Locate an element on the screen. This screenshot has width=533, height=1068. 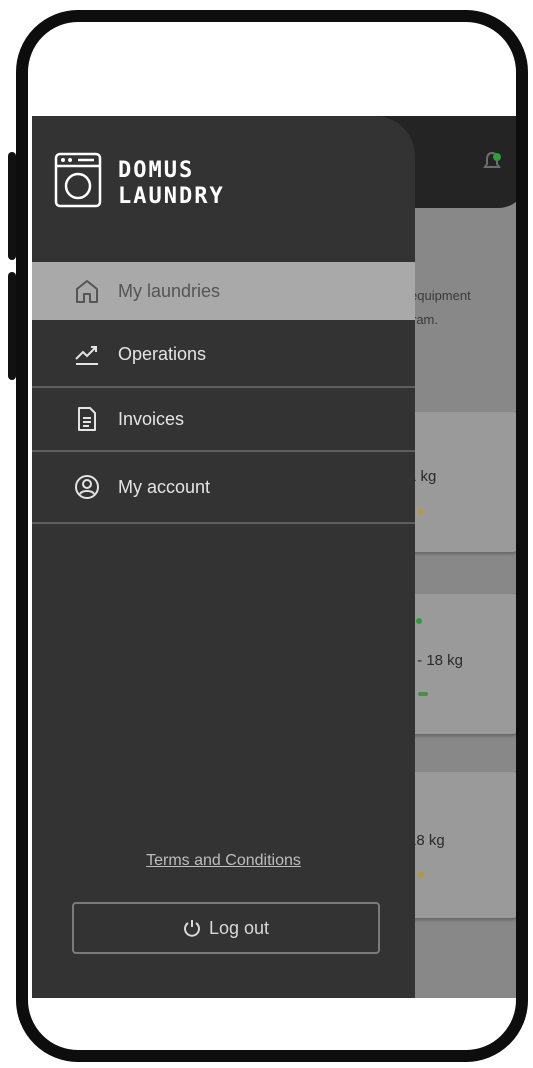
menu-item-operations: Operations is located at coordinates (223, 354).